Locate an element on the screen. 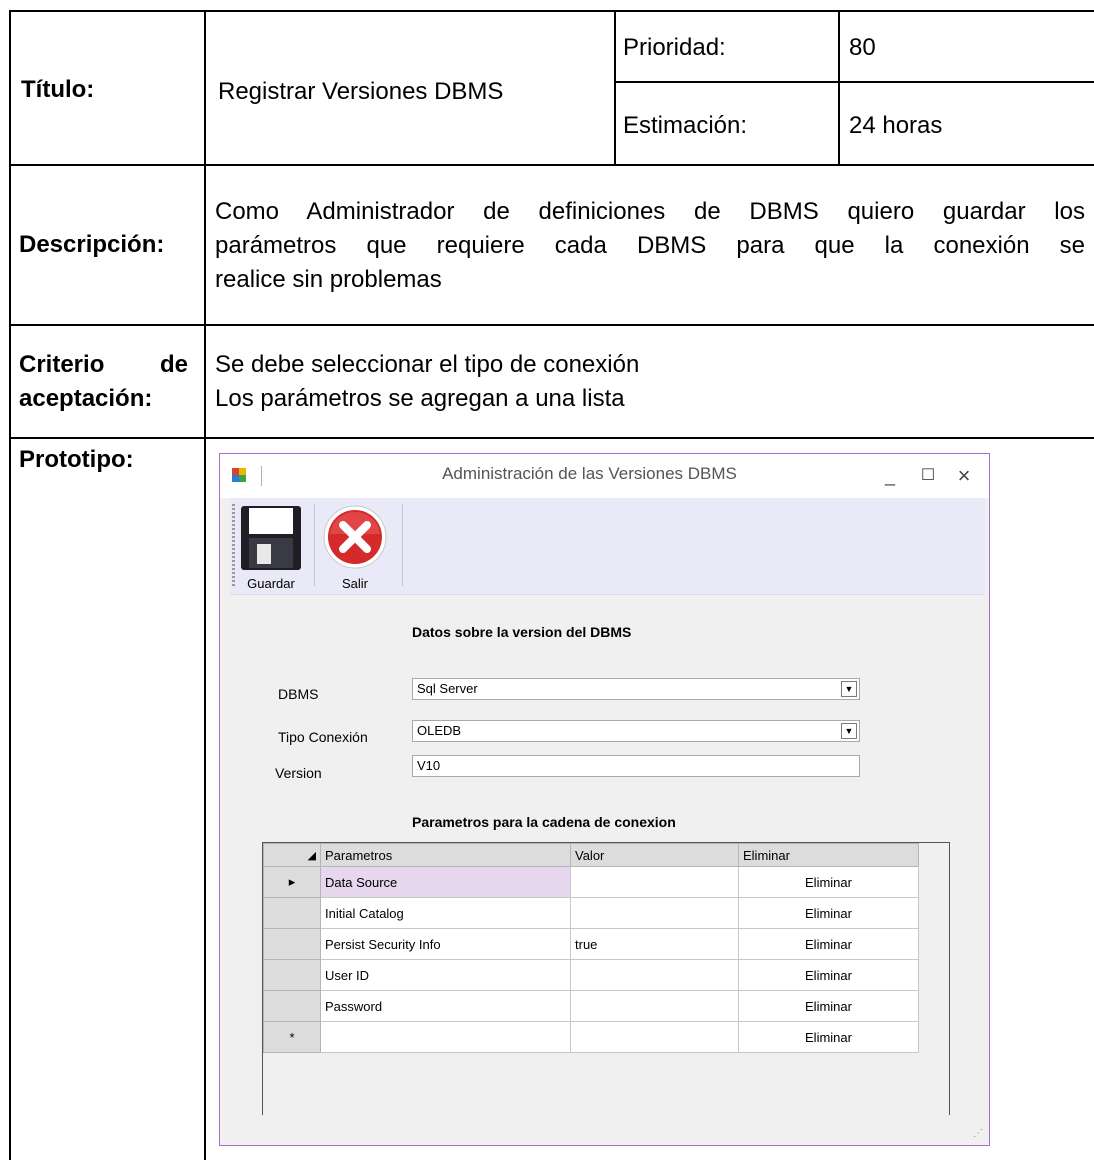 This screenshot has width=1094, height=1160. cell-valor: true is located at coordinates (654, 944).